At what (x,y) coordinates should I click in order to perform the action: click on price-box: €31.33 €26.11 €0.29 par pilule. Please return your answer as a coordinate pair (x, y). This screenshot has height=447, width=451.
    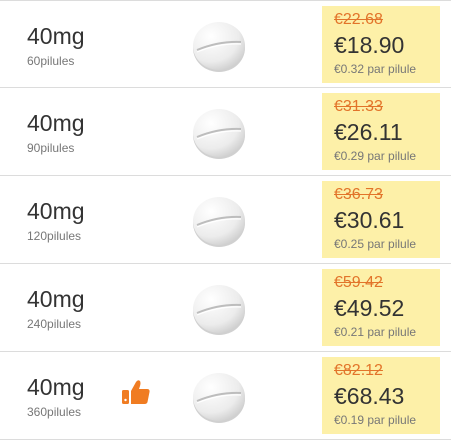
    Looking at the image, I should click on (381, 131).